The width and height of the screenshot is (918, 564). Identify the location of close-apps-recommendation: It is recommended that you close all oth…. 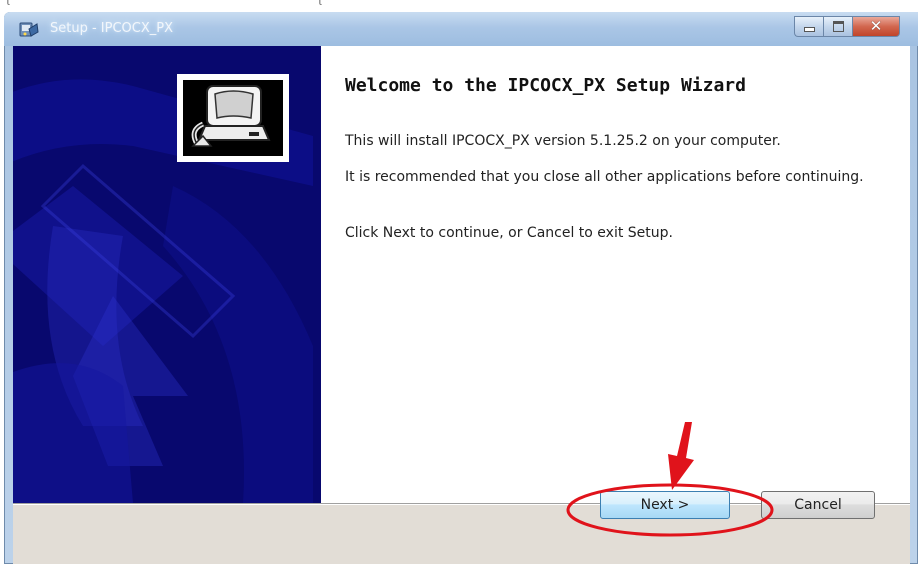
(604, 177).